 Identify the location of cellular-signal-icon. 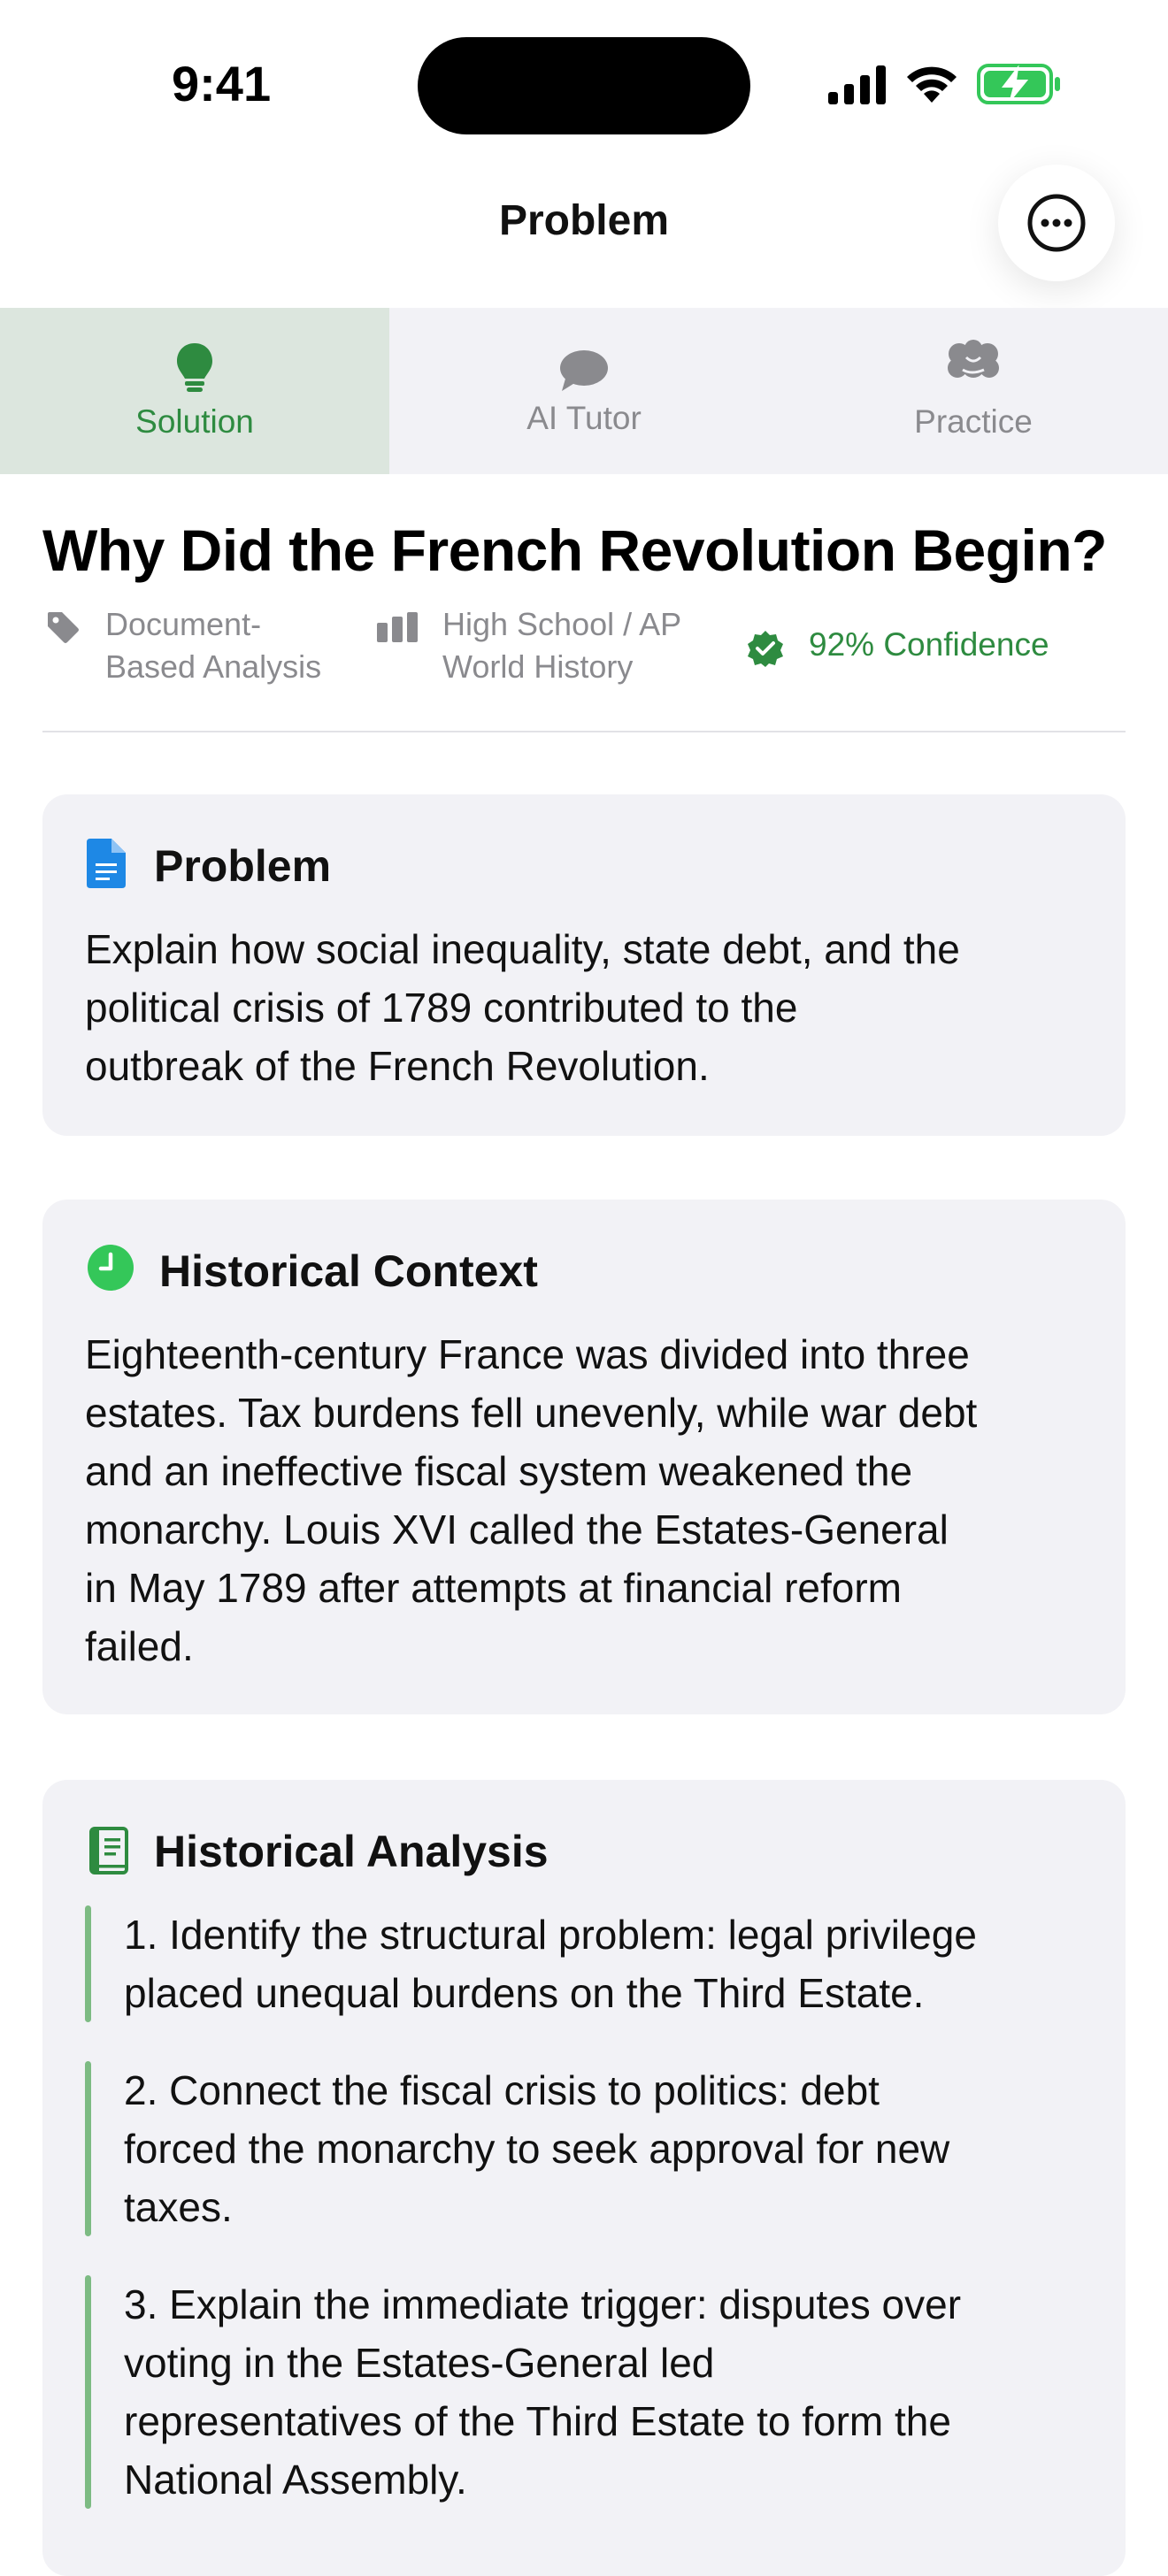
(857, 84).